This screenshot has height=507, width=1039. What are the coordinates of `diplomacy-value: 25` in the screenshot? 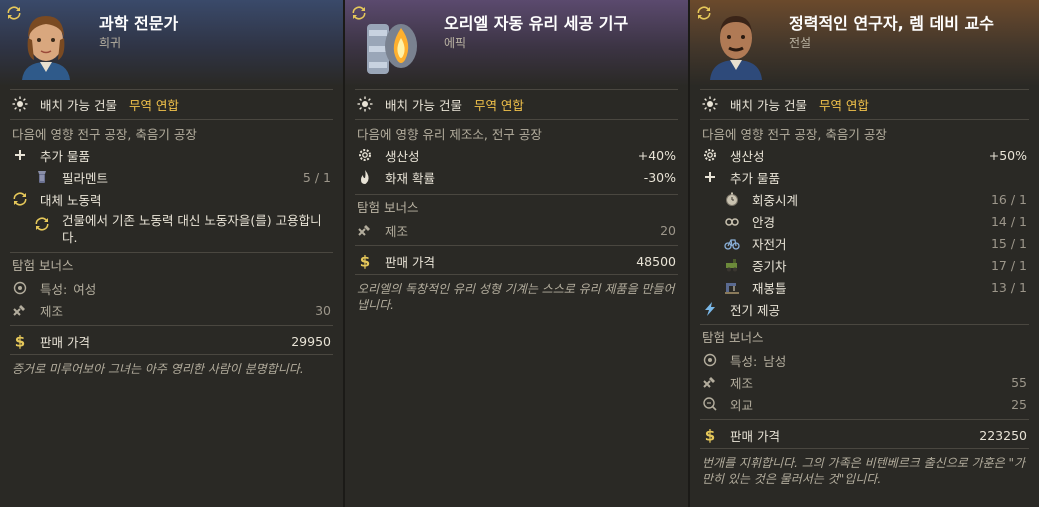 It's located at (1019, 404).